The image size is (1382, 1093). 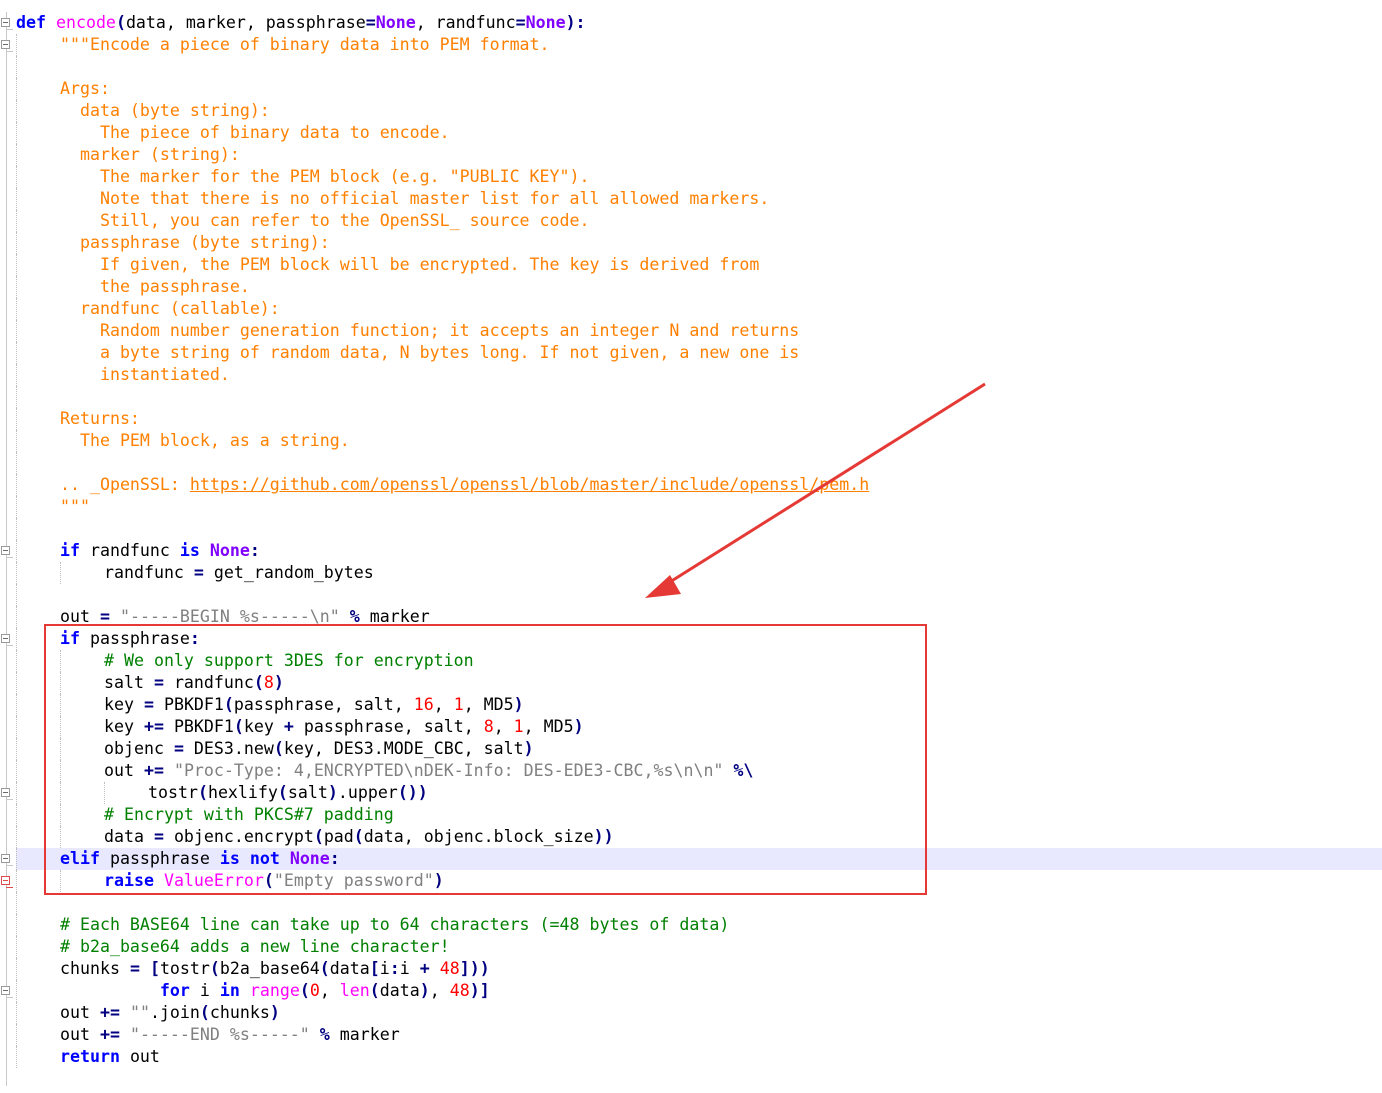 I want to click on code-line: randfunc (callable):, so click(x=699, y=309).